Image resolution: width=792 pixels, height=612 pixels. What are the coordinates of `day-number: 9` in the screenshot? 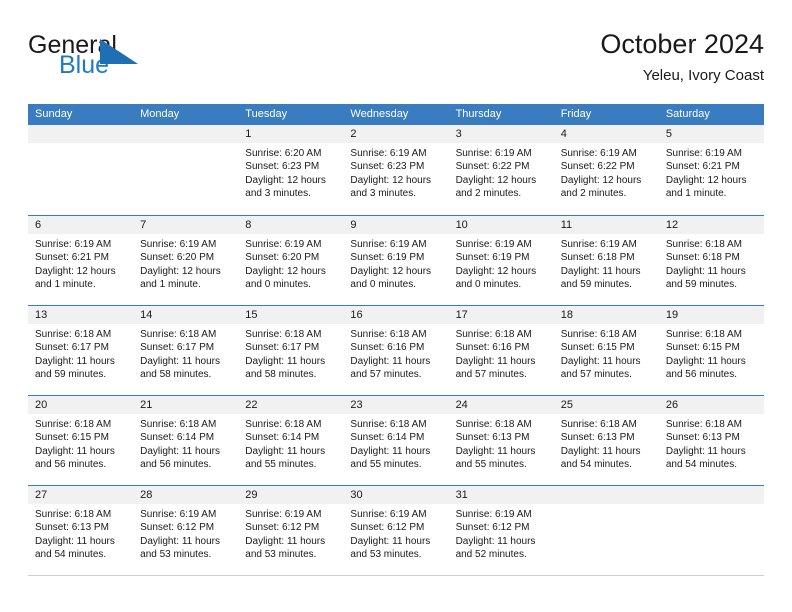 It's located at (353, 225).